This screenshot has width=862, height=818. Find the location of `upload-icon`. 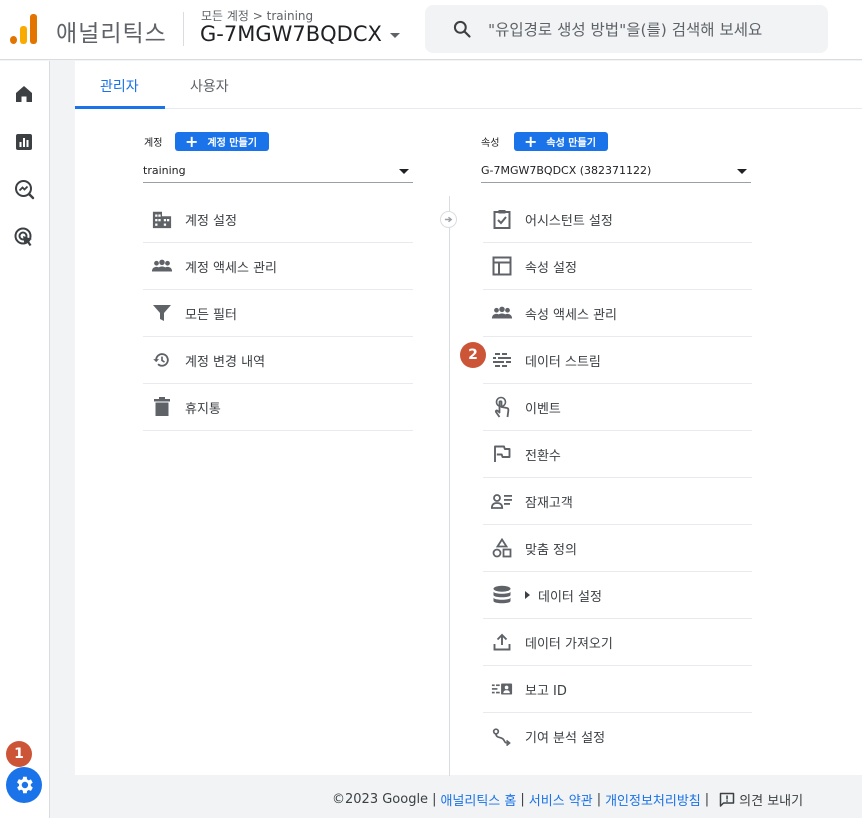

upload-icon is located at coordinates (502, 642).